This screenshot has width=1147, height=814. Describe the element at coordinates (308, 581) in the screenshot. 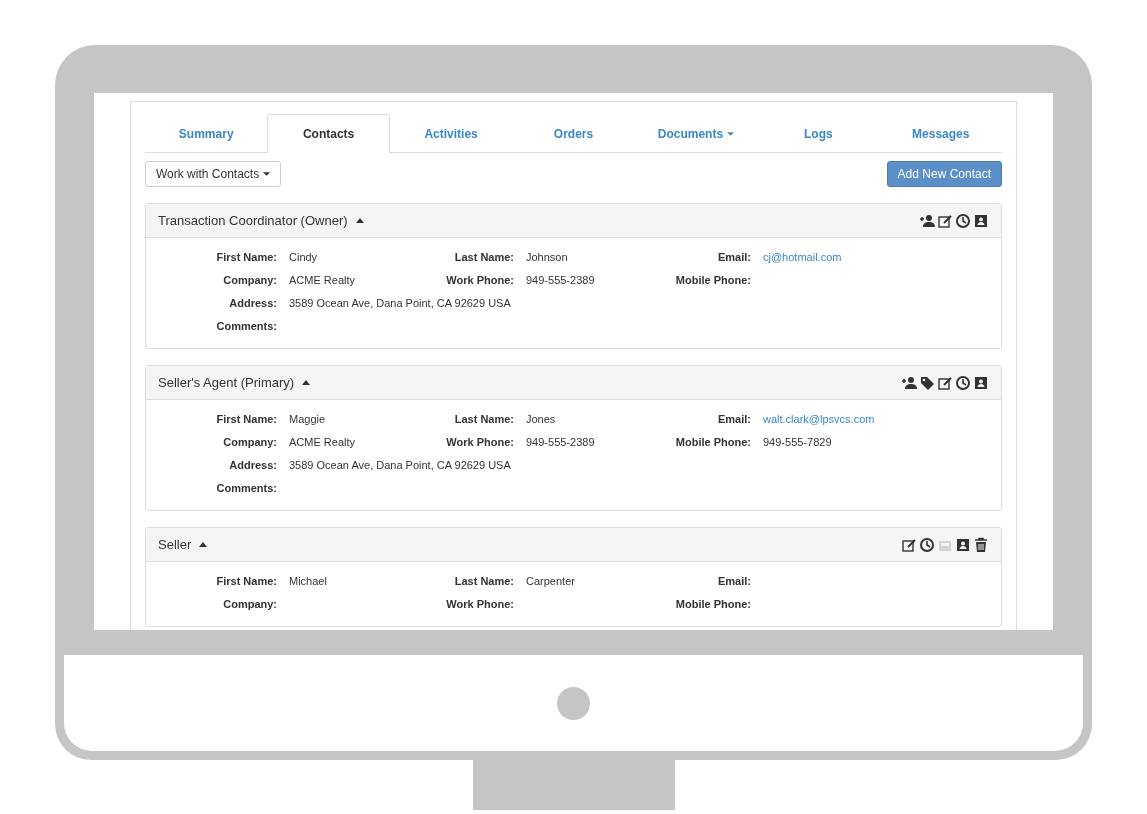

I see `field-value: Michael` at that location.